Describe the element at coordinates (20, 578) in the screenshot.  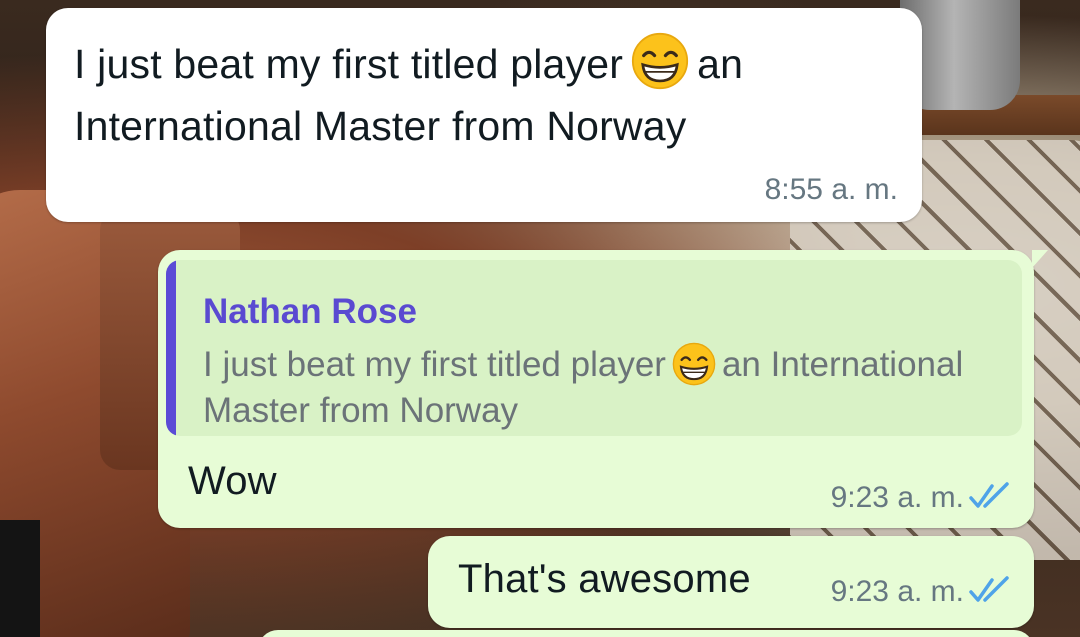
I see `wallpaper-frame` at that location.